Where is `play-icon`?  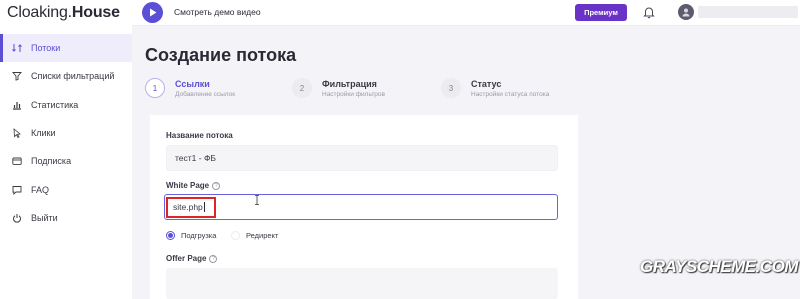 play-icon is located at coordinates (152, 12).